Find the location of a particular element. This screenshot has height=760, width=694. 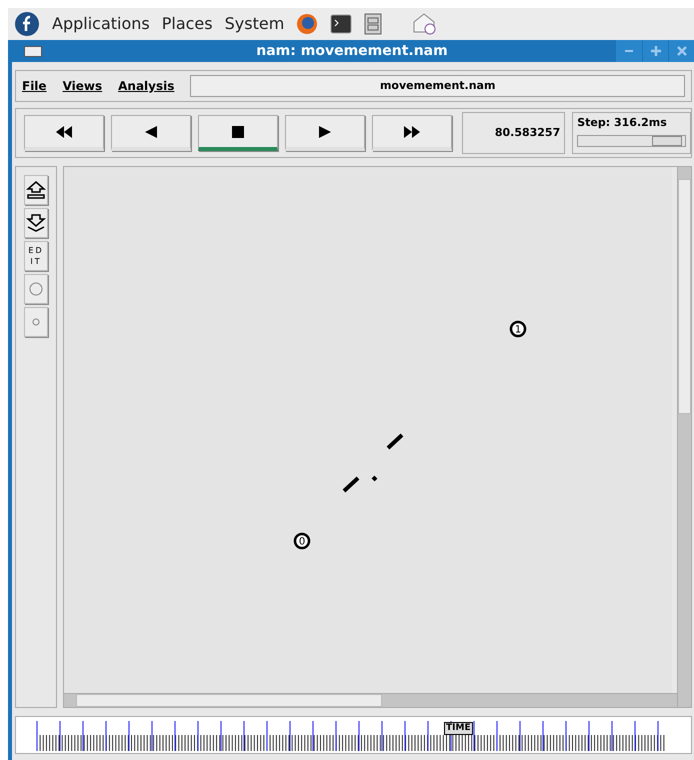

fedora-logo-icon is located at coordinates (27, 24).